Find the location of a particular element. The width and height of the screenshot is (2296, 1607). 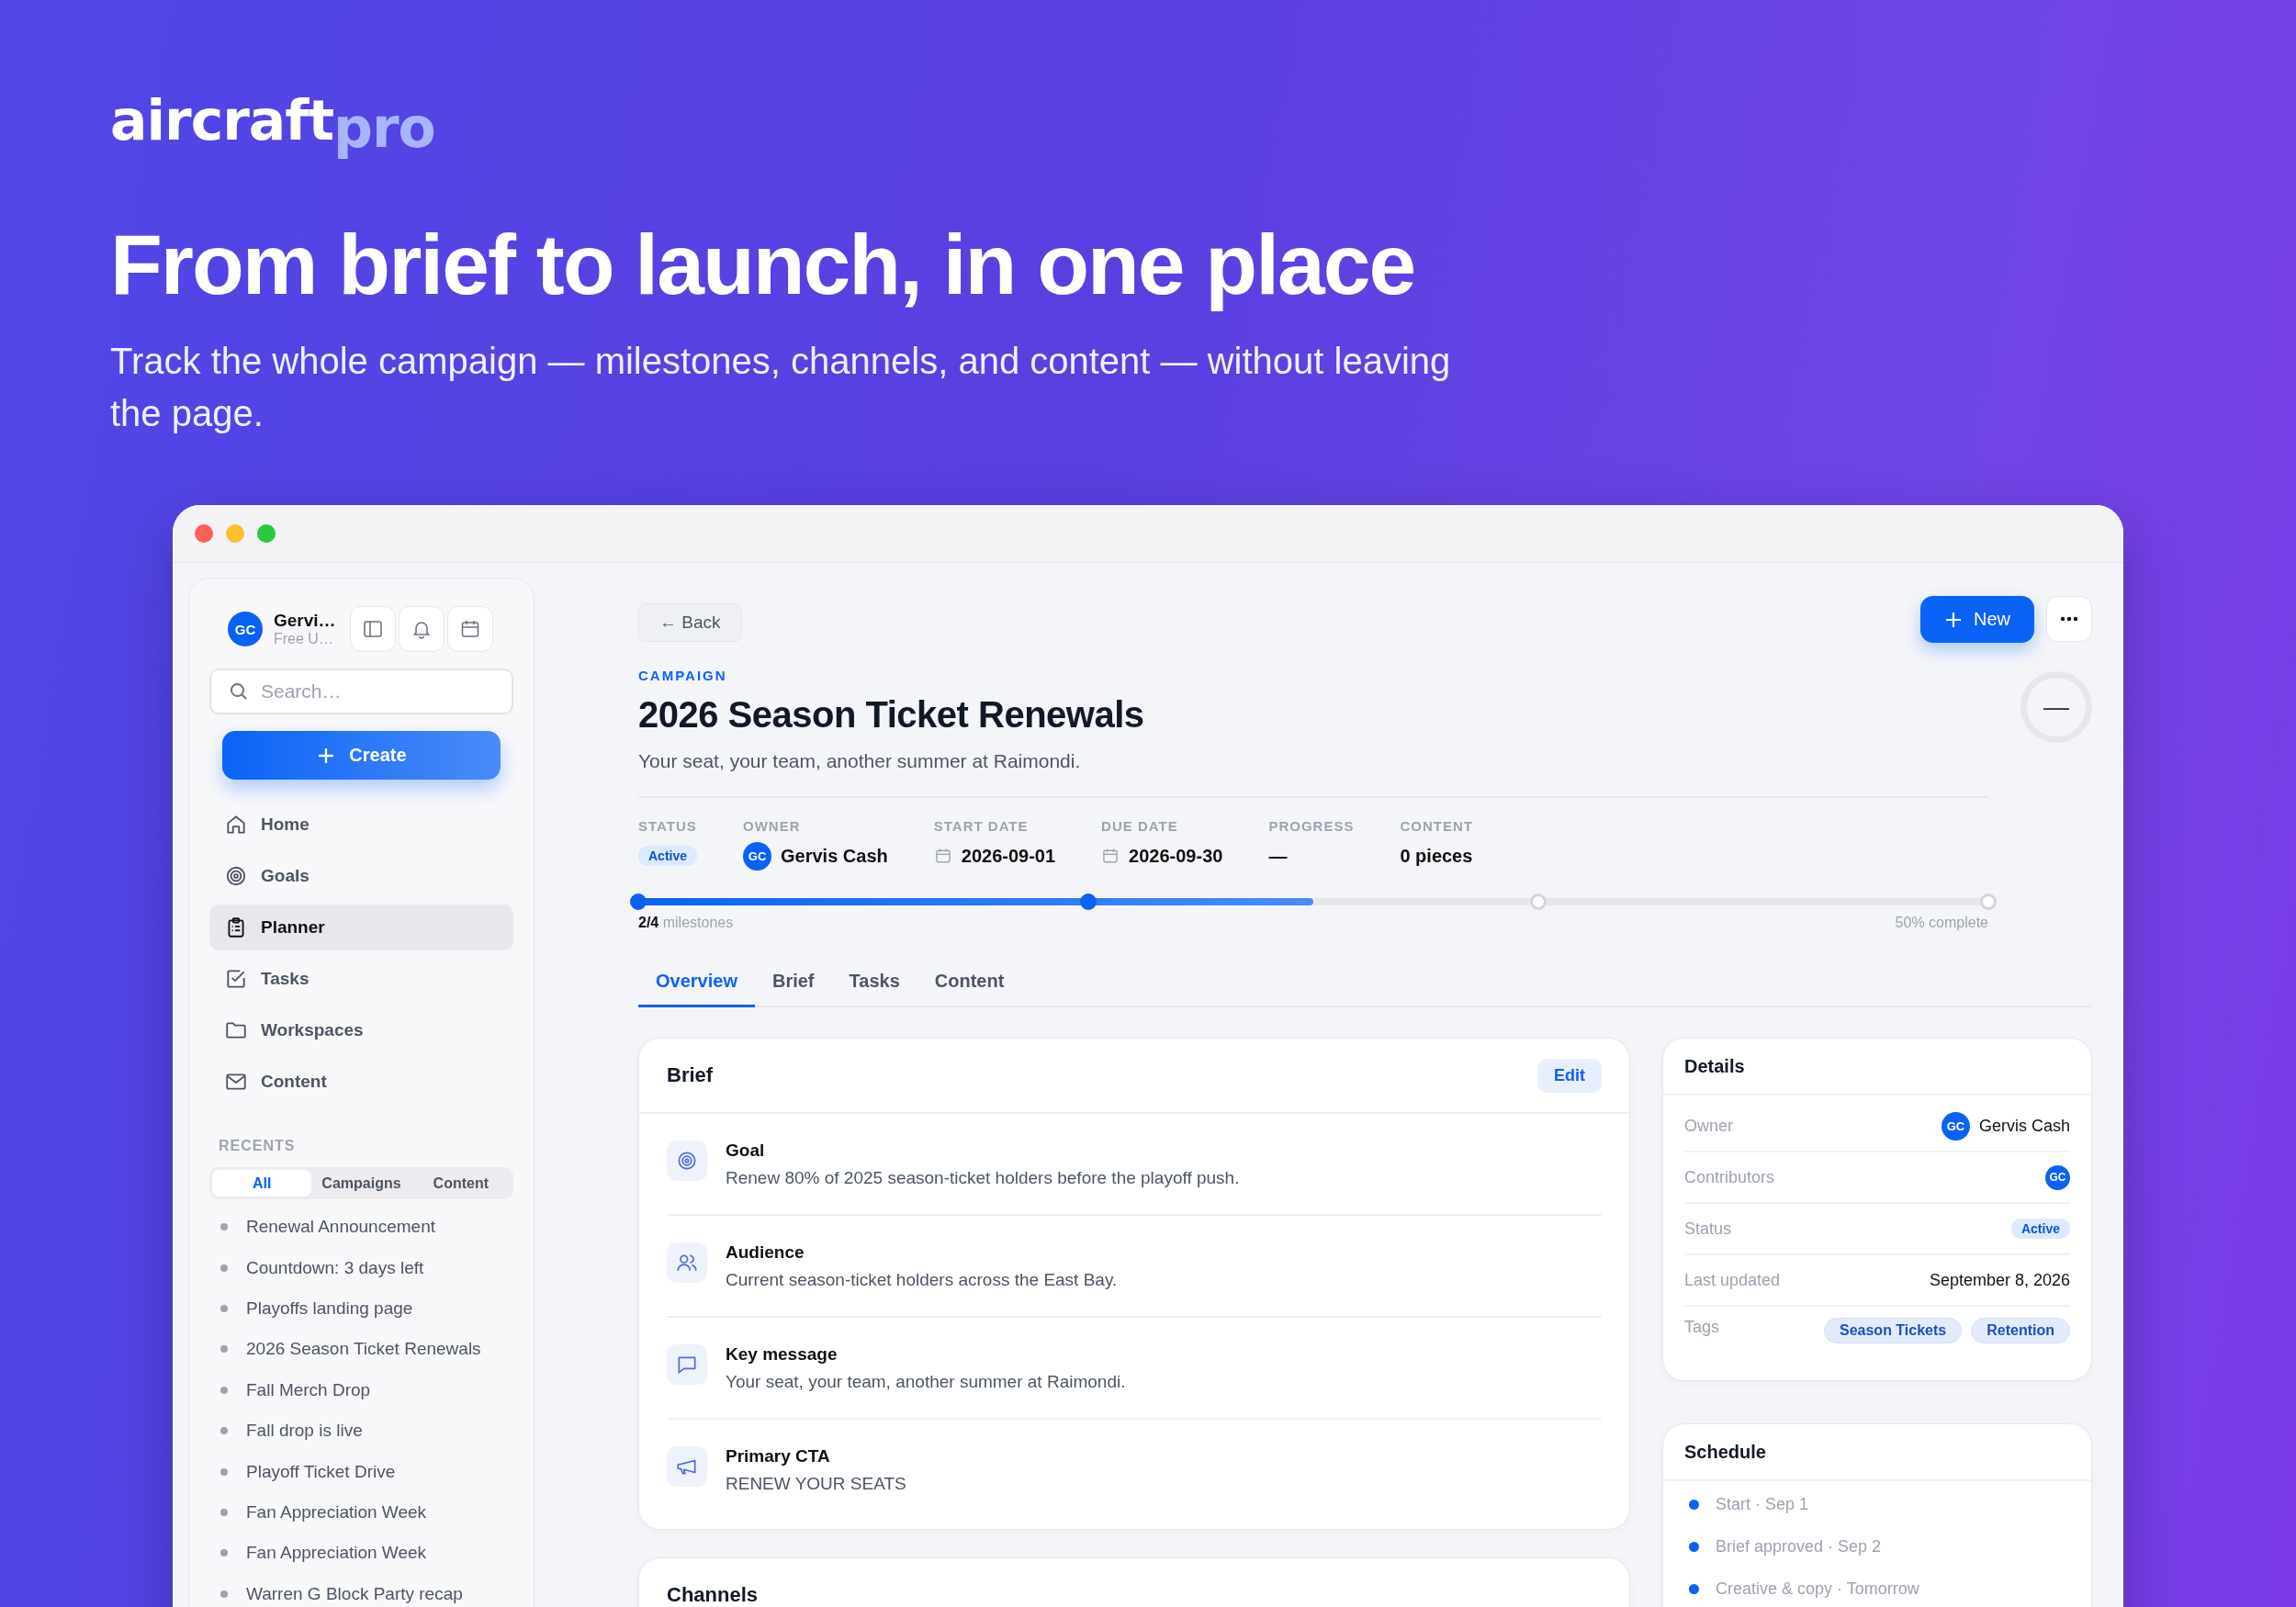

recent-item: Countdown: 3 days left is located at coordinates (335, 1267).